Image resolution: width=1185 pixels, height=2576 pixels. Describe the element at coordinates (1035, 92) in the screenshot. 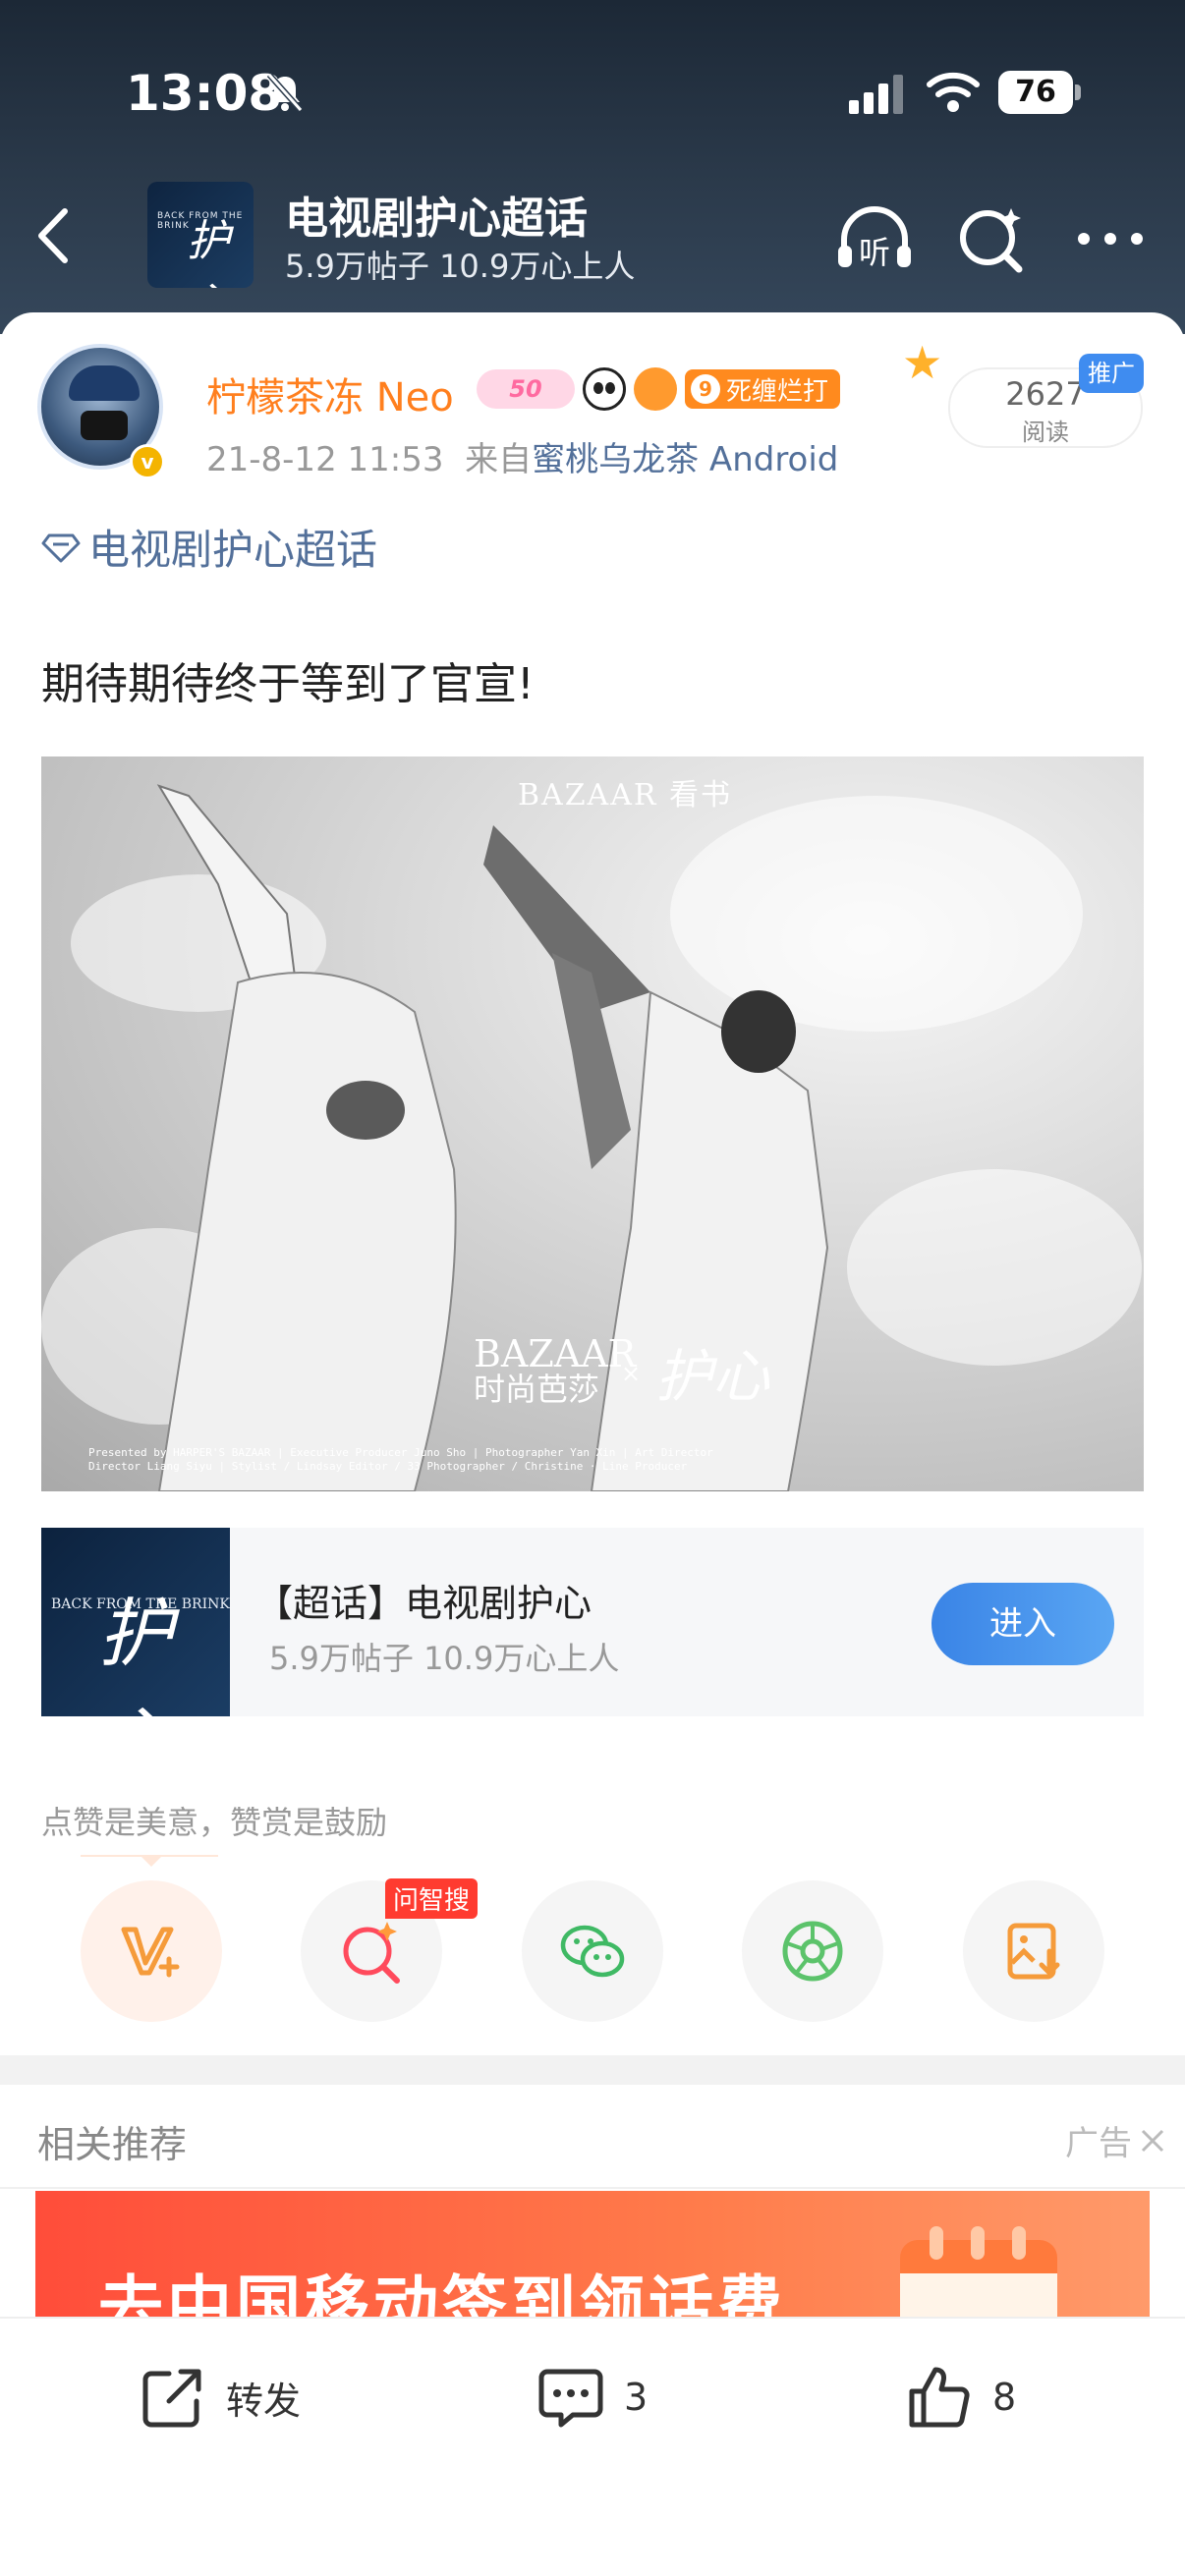

I see `battery-level: 76` at that location.